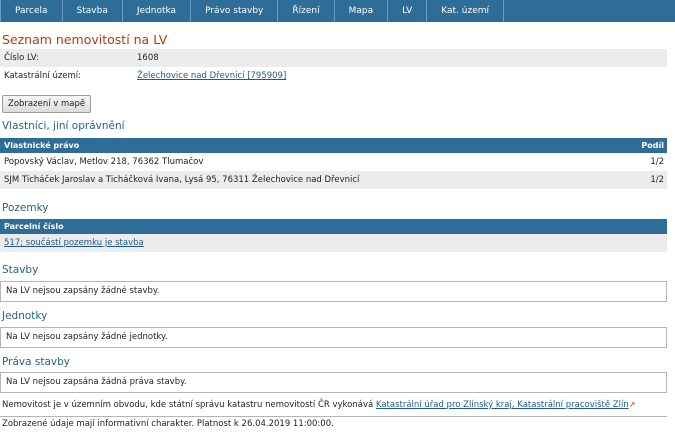 Image resolution: width=675 pixels, height=447 pixels. I want to click on tab-kat-uzemi: Kat. území, so click(466, 11).